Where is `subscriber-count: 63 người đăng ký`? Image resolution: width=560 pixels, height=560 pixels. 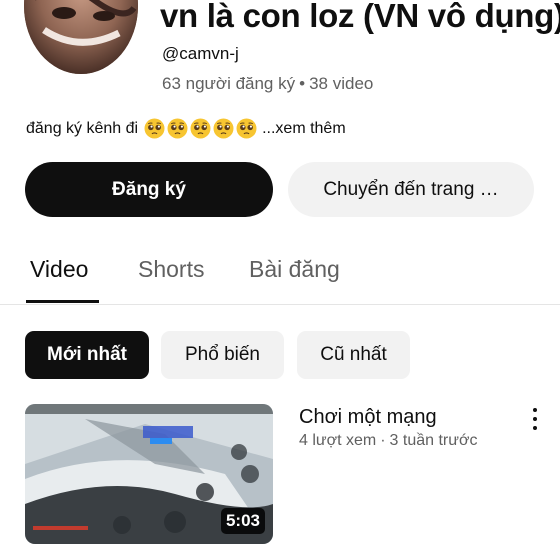
subscriber-count: 63 người đăng ký is located at coordinates (229, 83).